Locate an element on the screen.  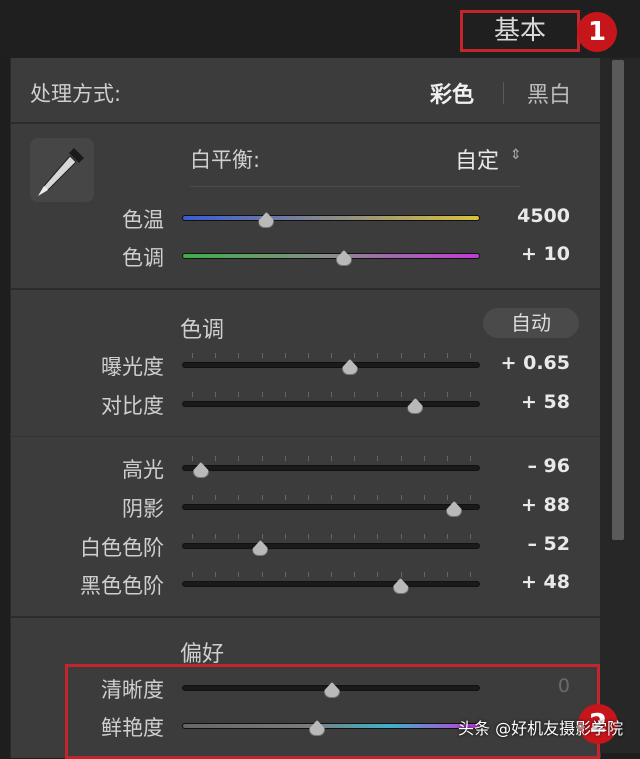
tone-heading: 色调 is located at coordinates (202, 330).